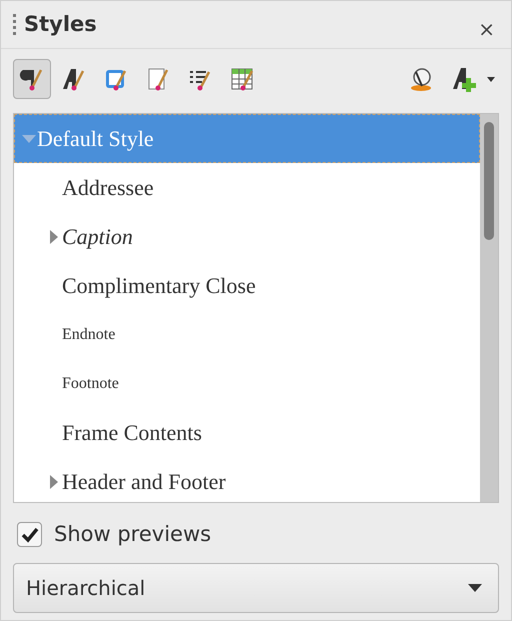  Describe the element at coordinates (242, 79) in the screenshot. I see `table-brush-icon` at that location.